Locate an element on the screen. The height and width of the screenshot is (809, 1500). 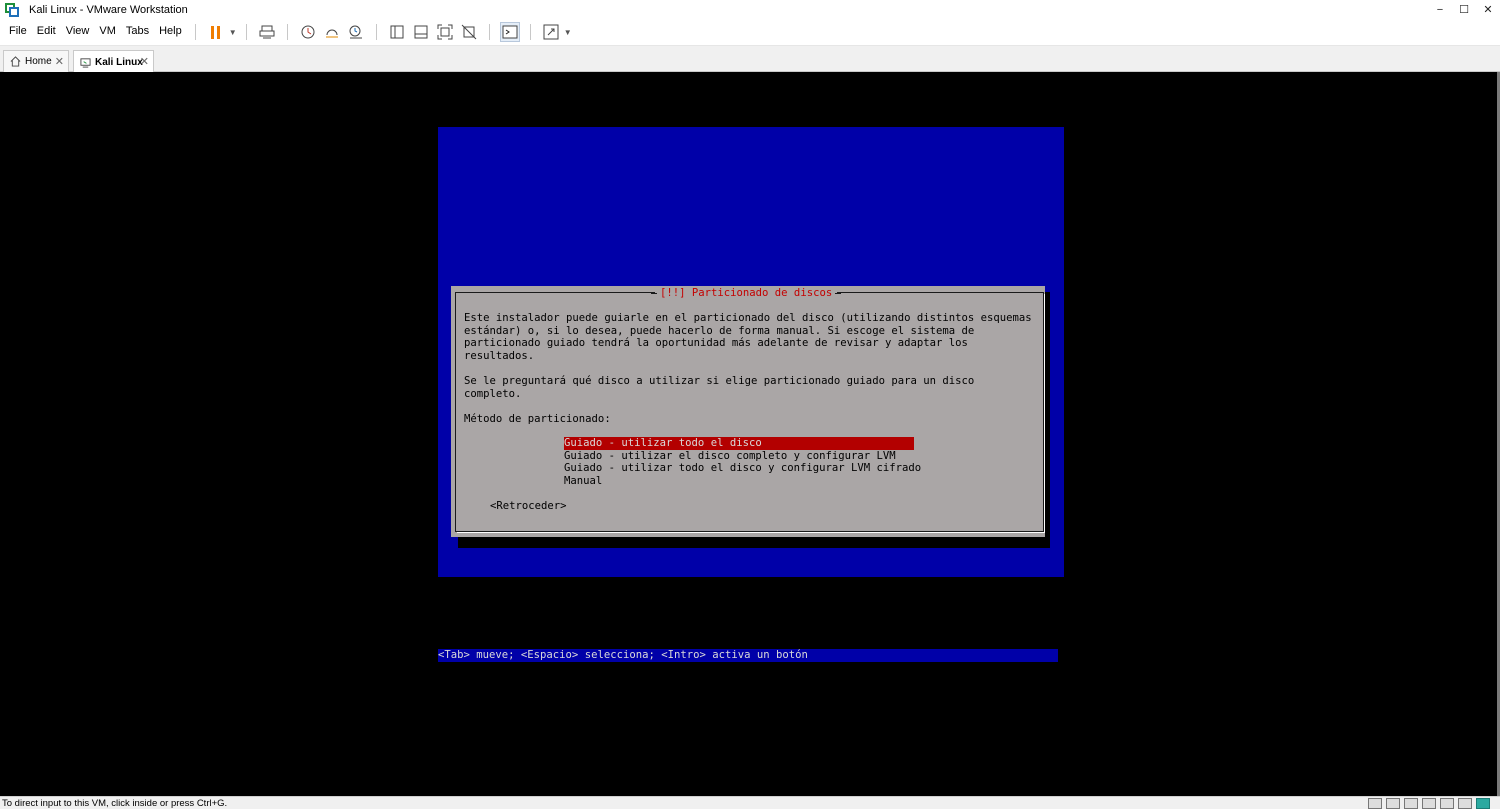
device-icons is located at coordinates (1429, 803).